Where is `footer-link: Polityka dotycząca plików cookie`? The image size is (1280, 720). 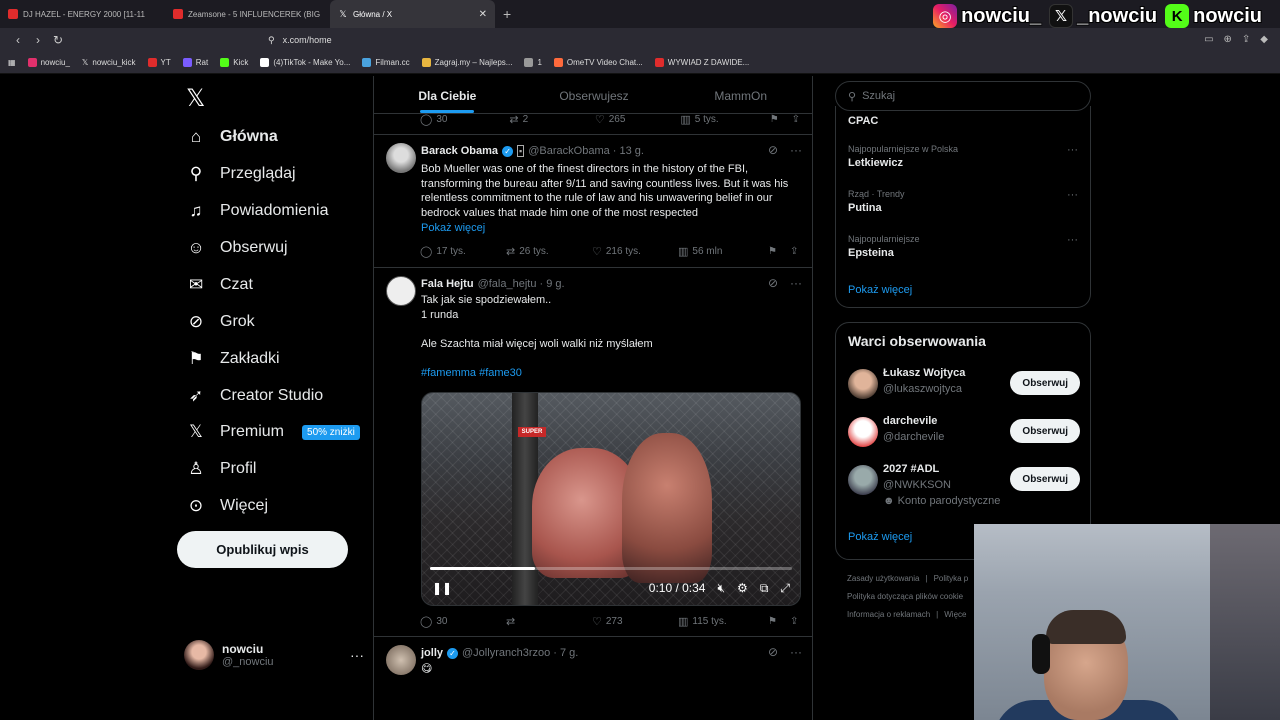 footer-link: Polityka dotycząca plików cookie is located at coordinates (905, 596).